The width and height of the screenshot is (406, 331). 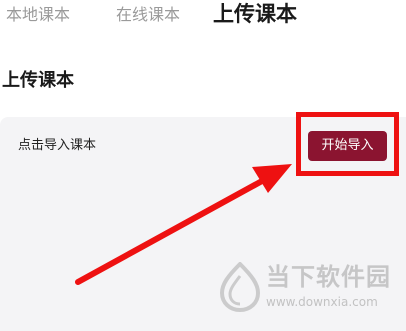 I want to click on tab-upload-textbooks: 上传课本, so click(x=255, y=14).